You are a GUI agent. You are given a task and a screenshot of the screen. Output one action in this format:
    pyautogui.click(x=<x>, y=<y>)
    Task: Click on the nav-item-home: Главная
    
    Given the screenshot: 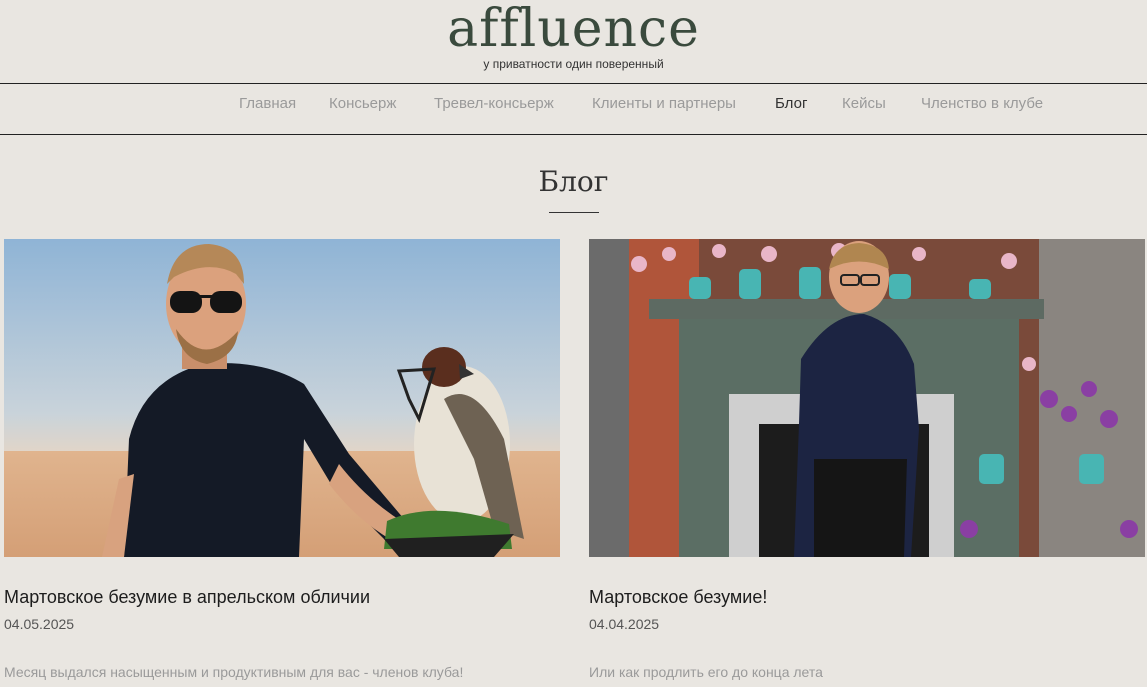 What is the action you would take?
    pyautogui.click(x=267, y=103)
    